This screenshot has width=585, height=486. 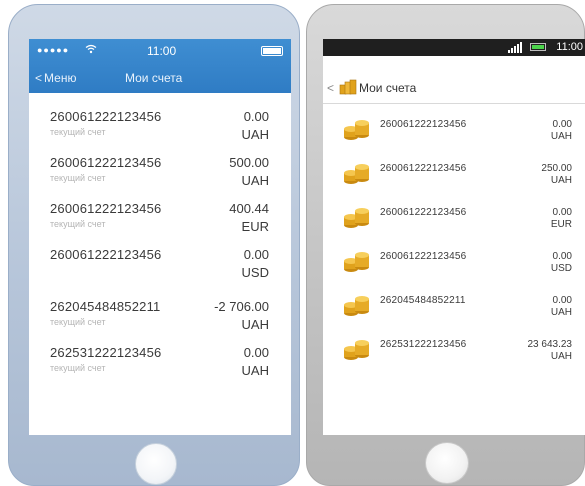 What do you see at coordinates (39, 78) in the screenshot?
I see `chevron-left-icon: <` at bounding box center [39, 78].